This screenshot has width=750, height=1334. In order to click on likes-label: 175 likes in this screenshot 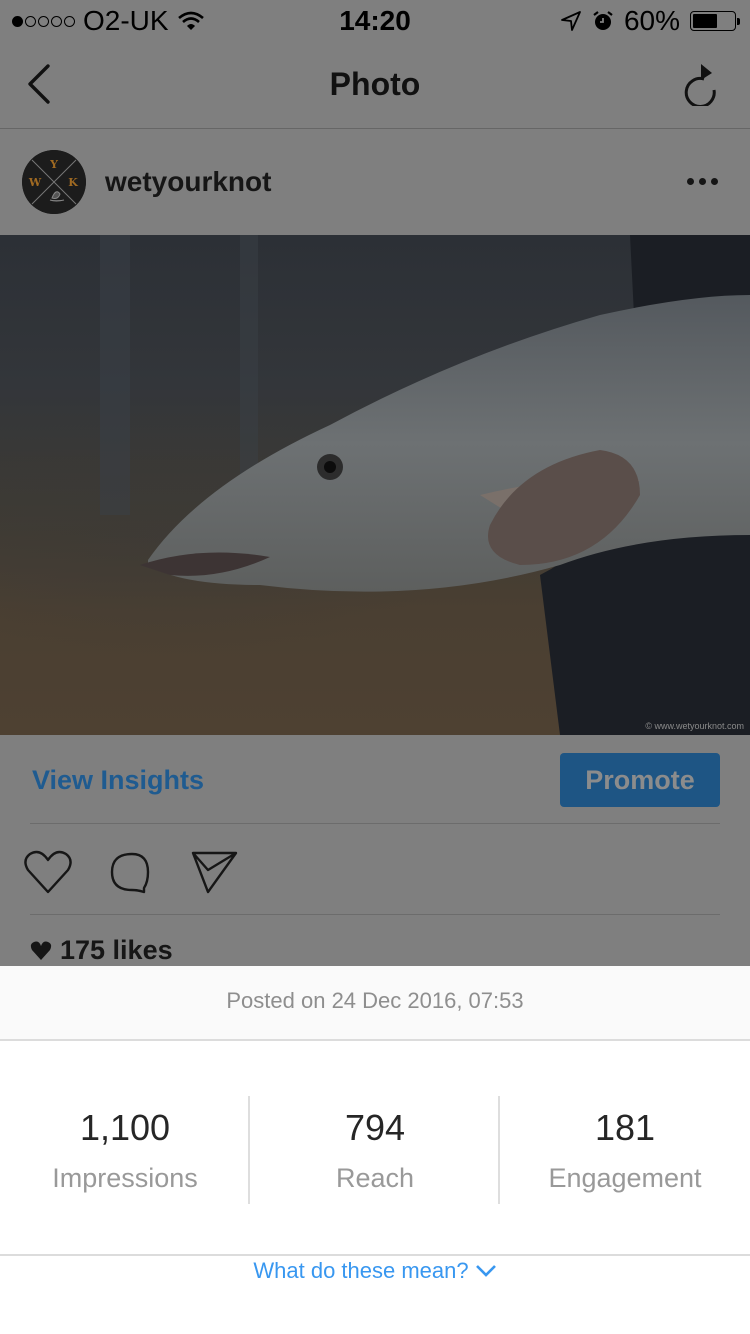, I will do `click(116, 950)`.